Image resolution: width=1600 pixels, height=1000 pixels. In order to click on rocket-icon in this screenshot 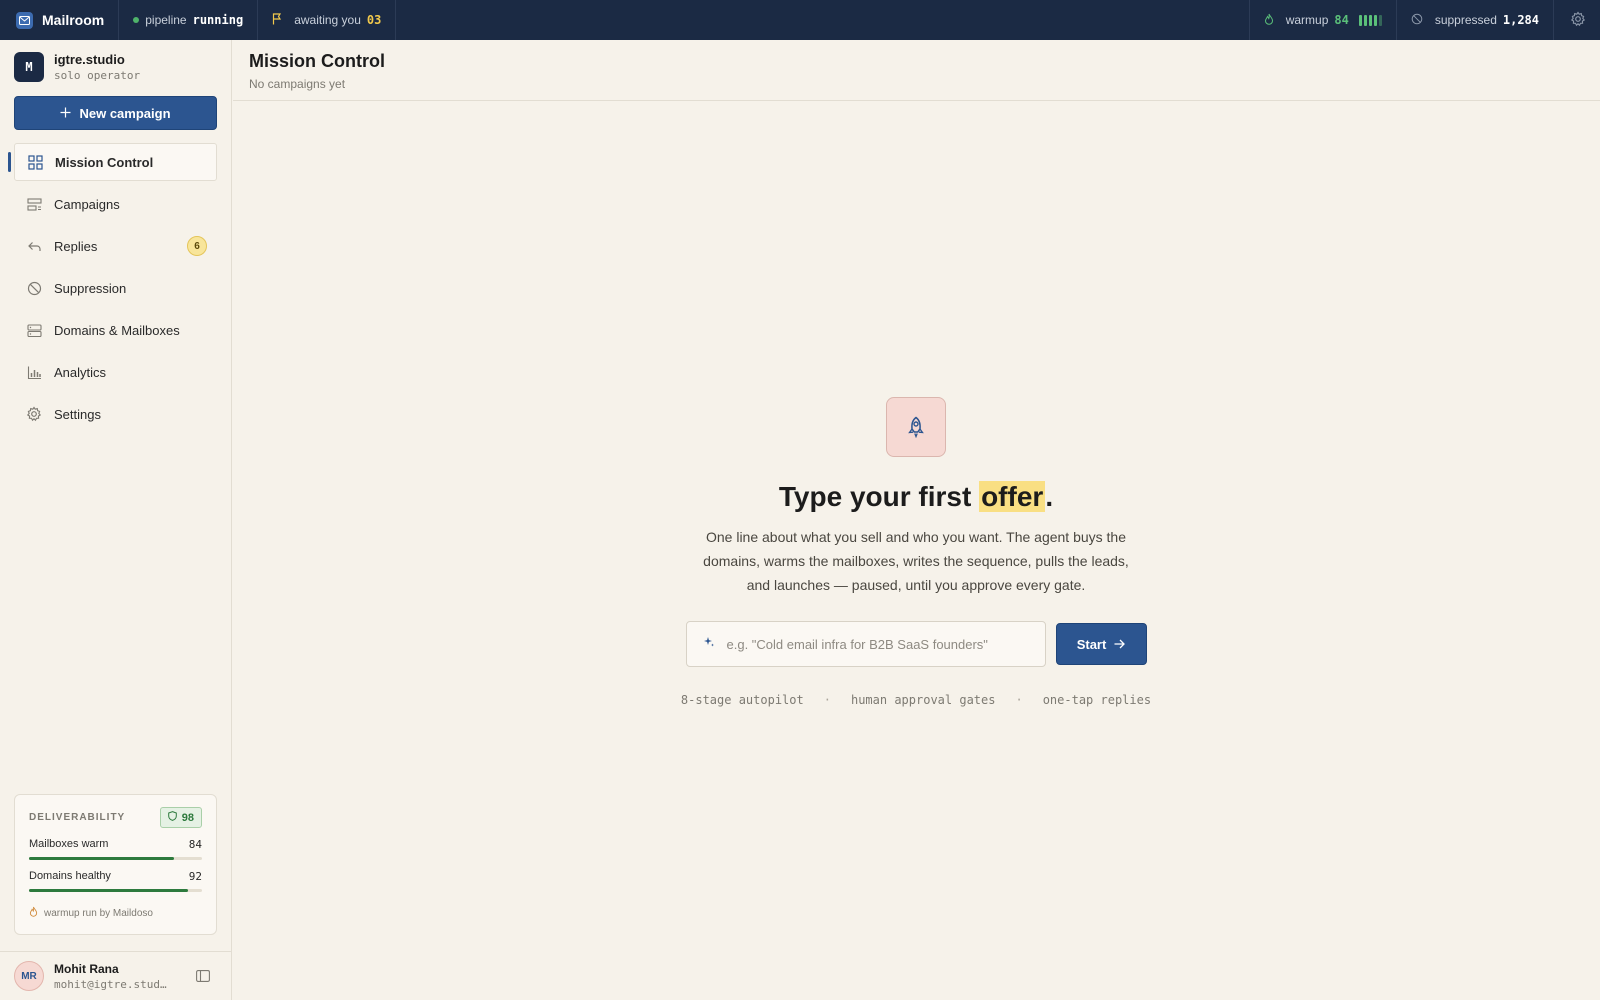, I will do `click(916, 427)`.